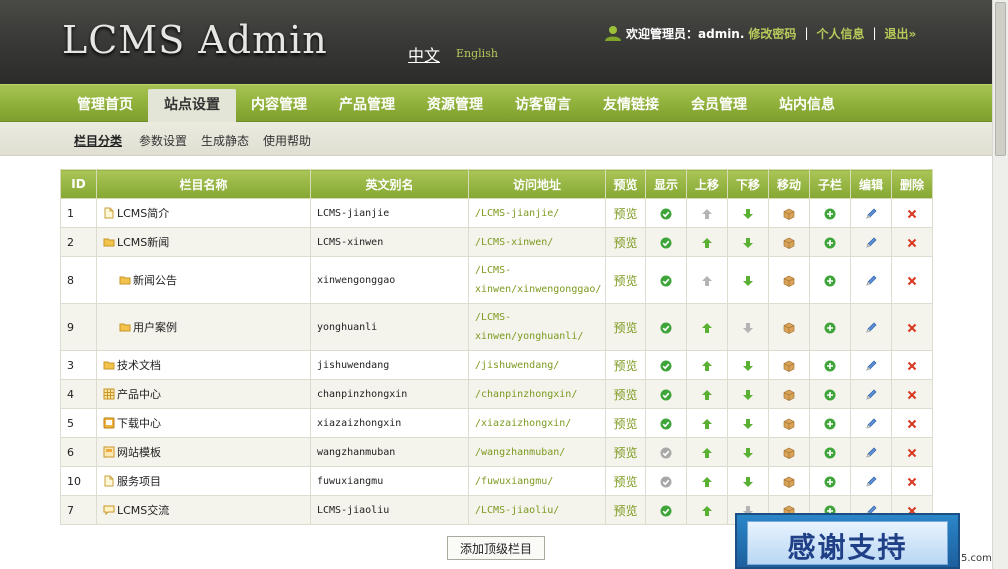 Image resolution: width=1008 pixels, height=569 pixels. I want to click on nav-item-resources: 资源管理, so click(455, 105).